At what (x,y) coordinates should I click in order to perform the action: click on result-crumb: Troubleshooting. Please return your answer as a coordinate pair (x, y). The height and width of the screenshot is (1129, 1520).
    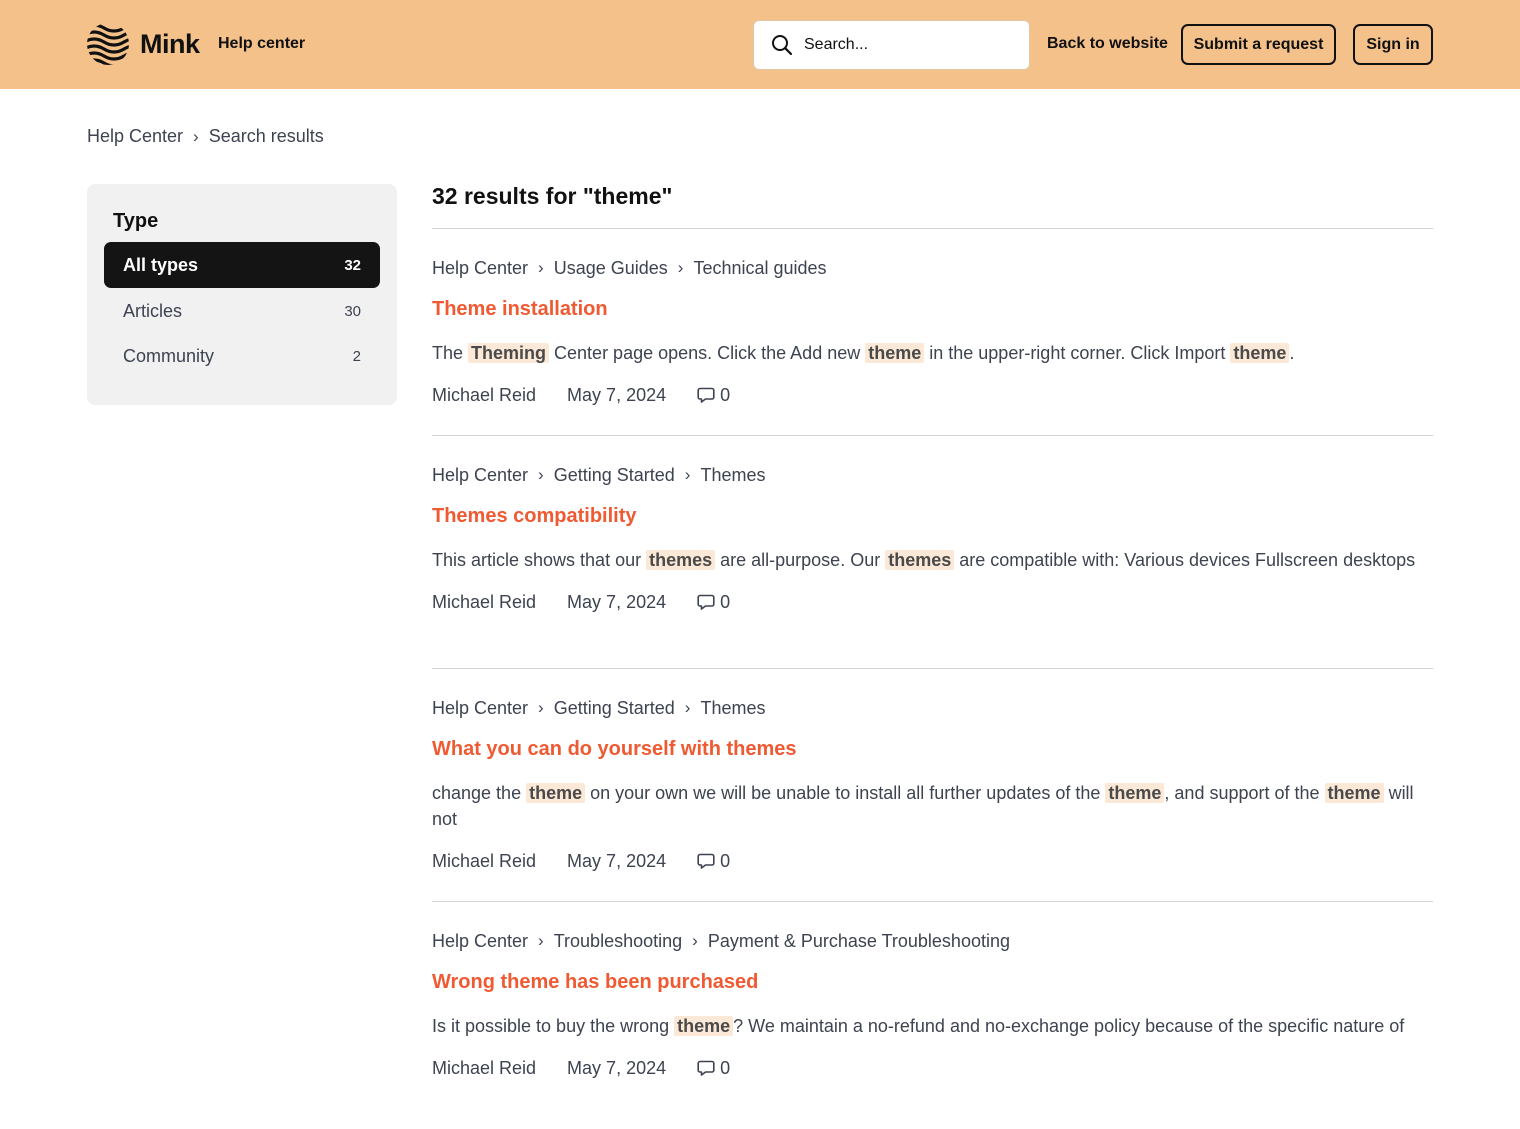
    Looking at the image, I should click on (618, 941).